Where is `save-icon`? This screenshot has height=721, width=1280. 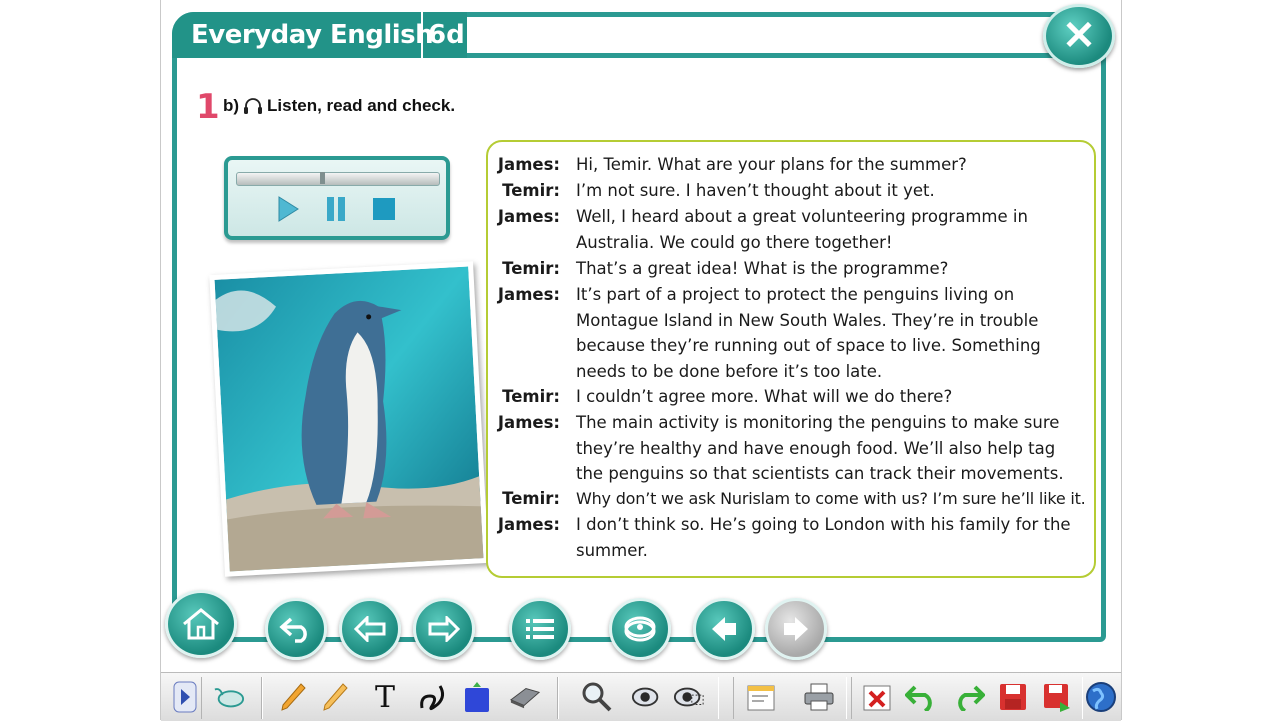
save-icon is located at coordinates (1013, 697).